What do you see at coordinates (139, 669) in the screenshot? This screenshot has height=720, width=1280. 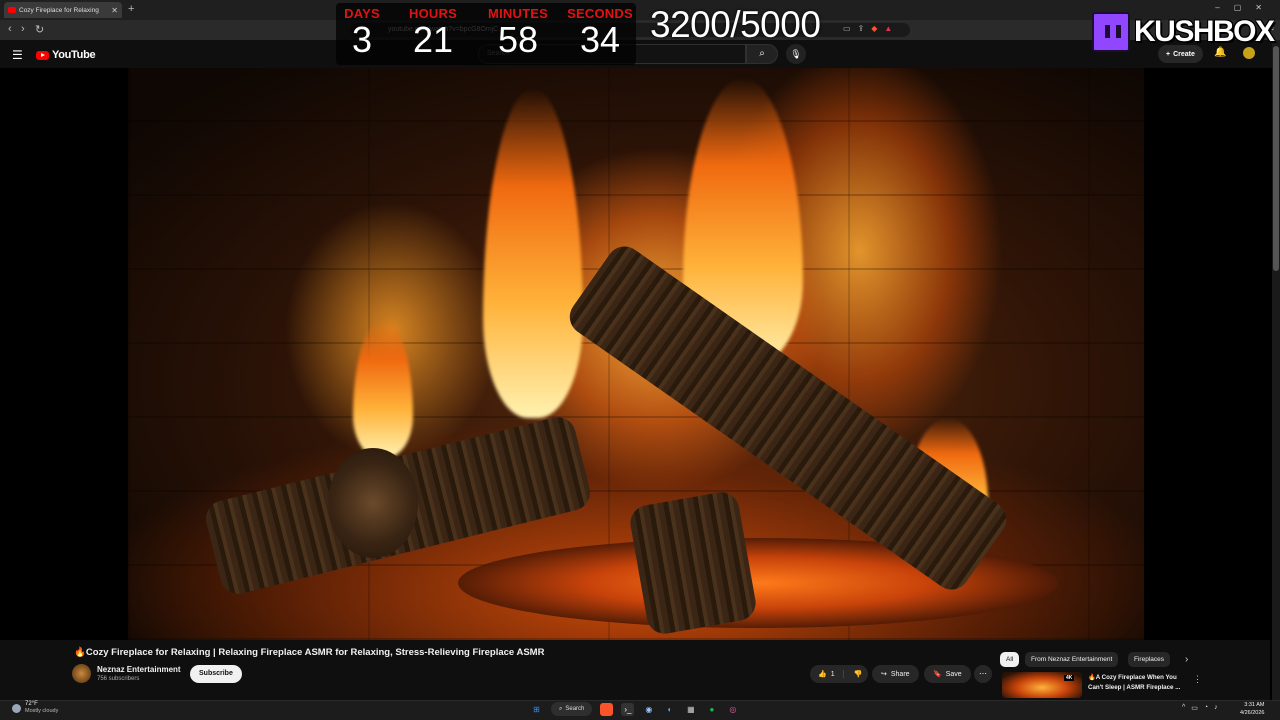 I see `channel-name: Neznaz Entertainment` at bounding box center [139, 669].